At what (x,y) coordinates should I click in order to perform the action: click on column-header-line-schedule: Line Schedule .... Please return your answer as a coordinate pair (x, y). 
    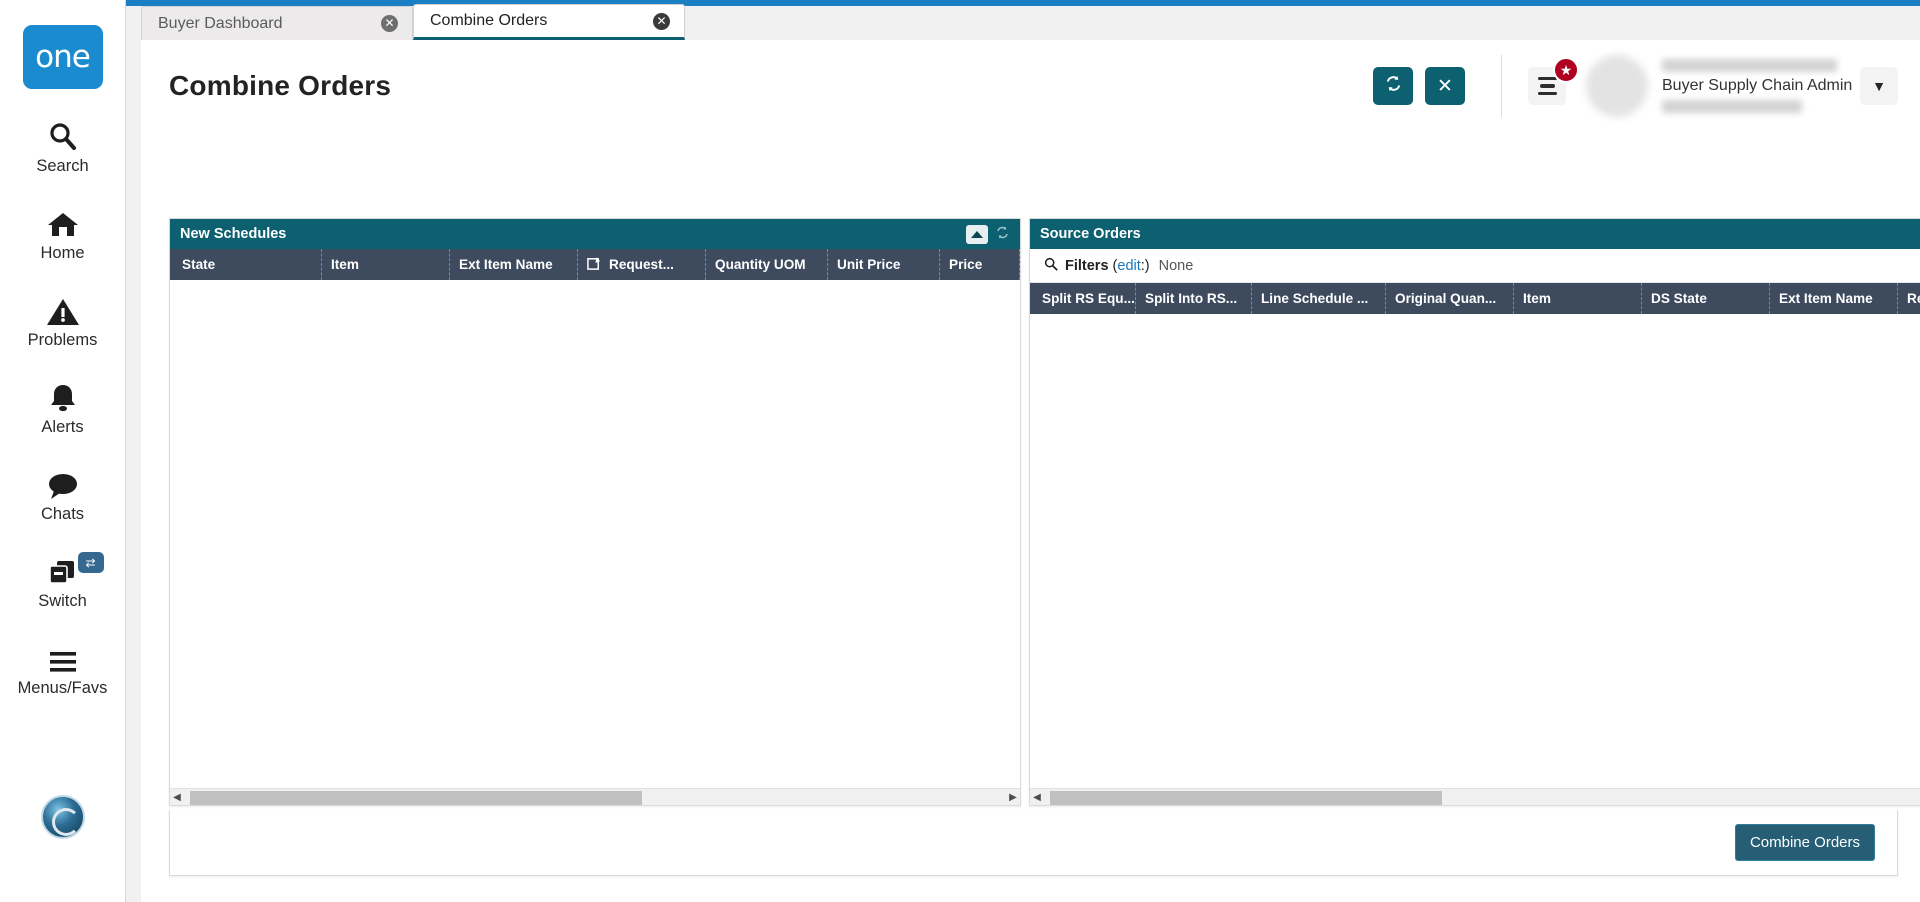
    Looking at the image, I should click on (1319, 298).